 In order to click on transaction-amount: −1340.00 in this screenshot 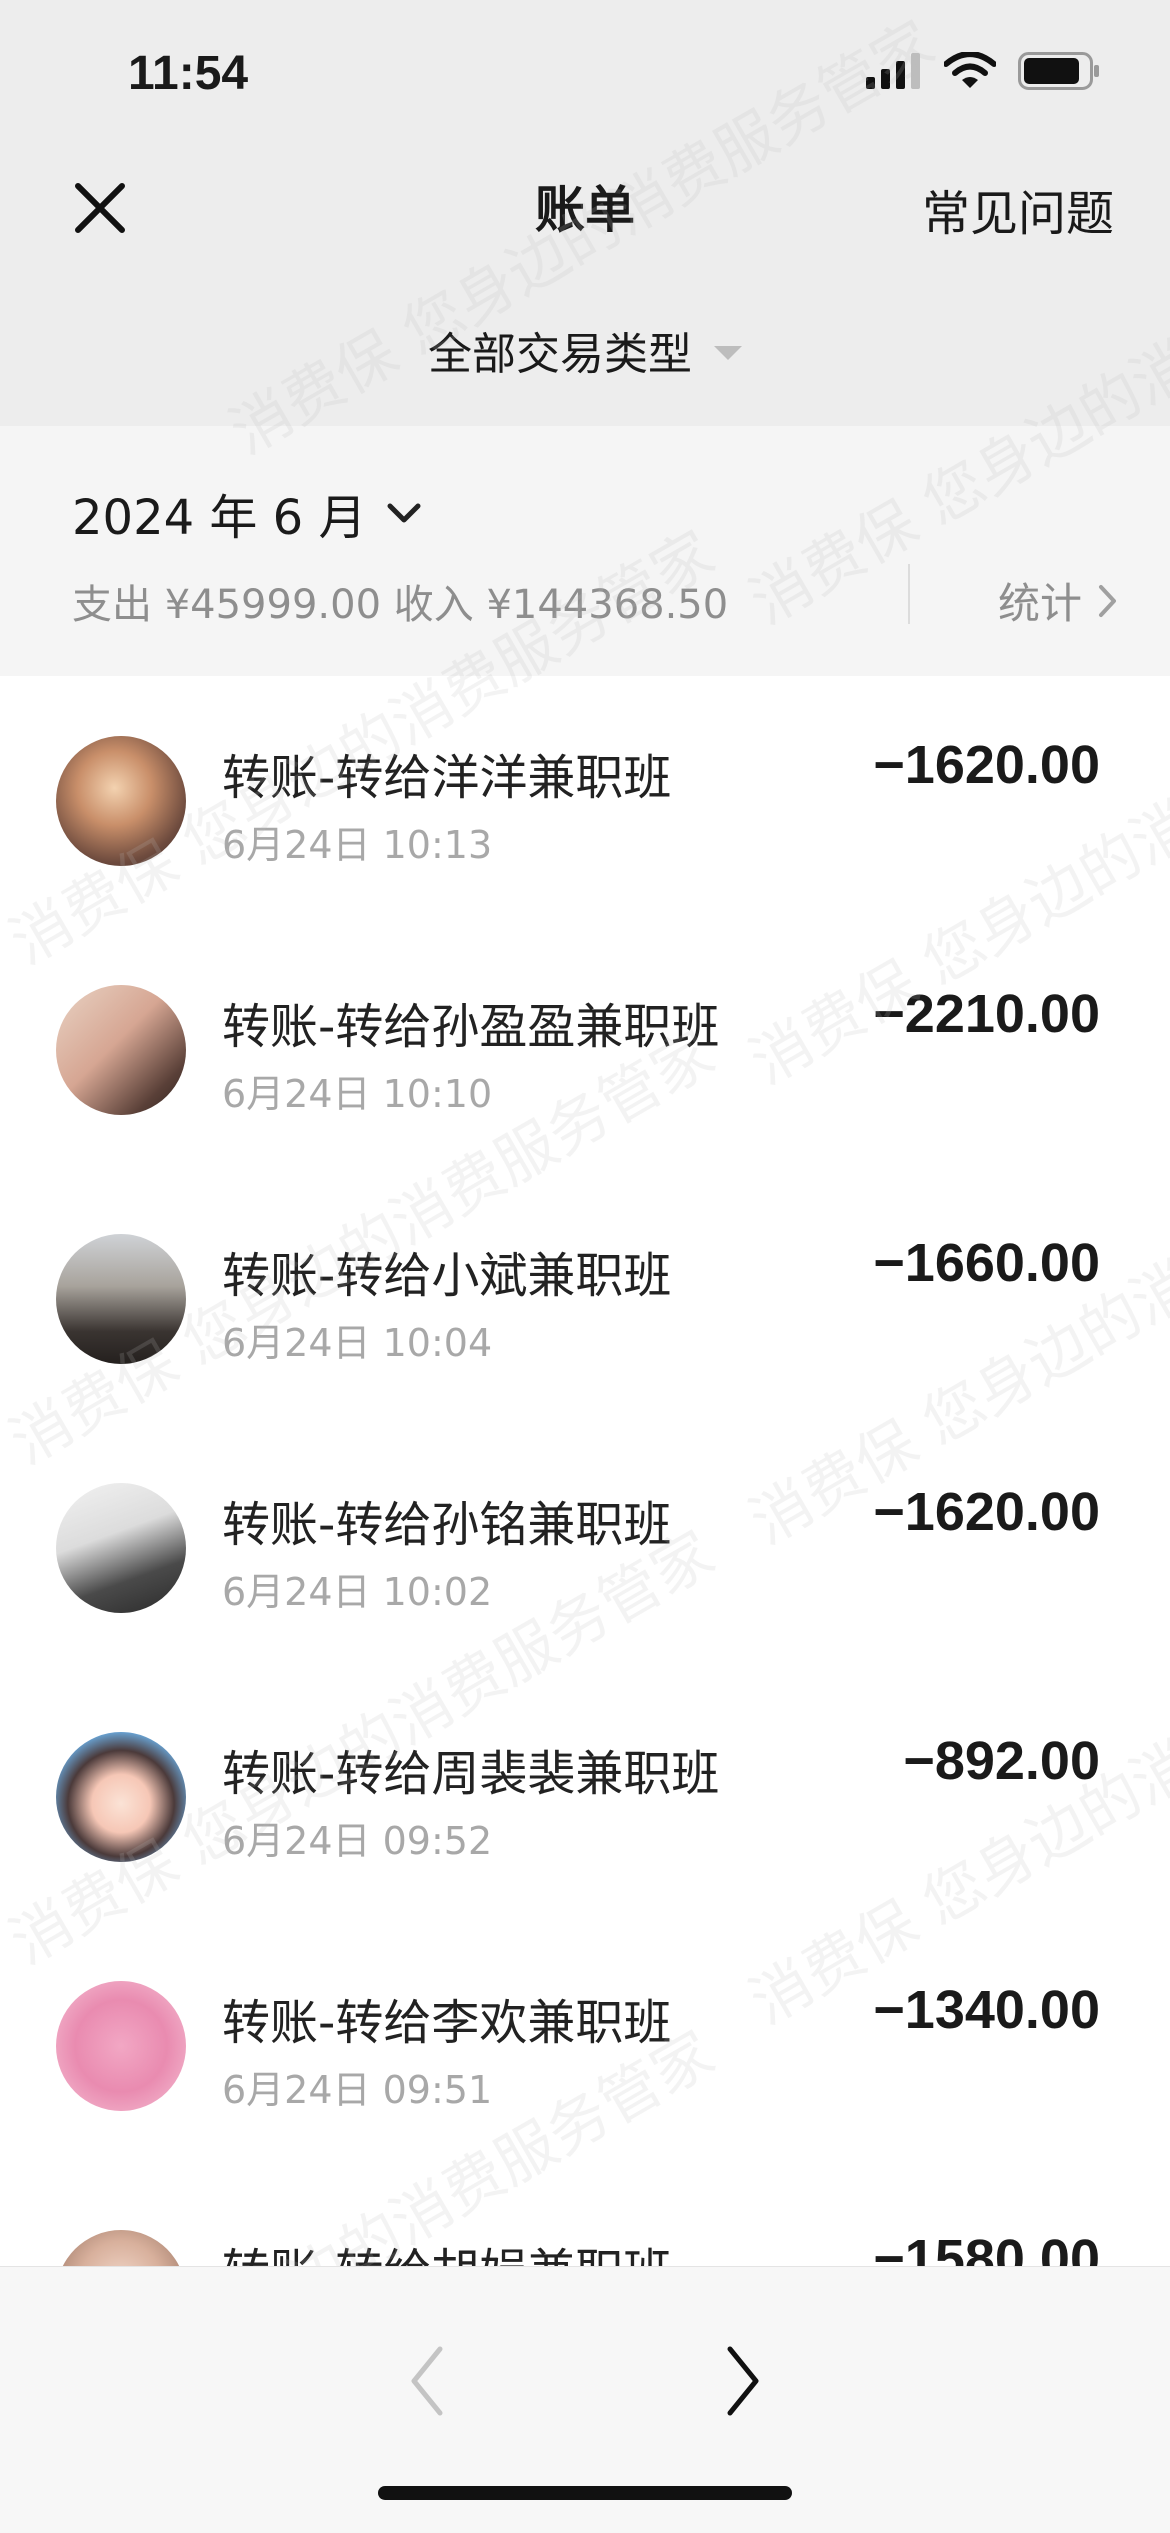, I will do `click(986, 2010)`.